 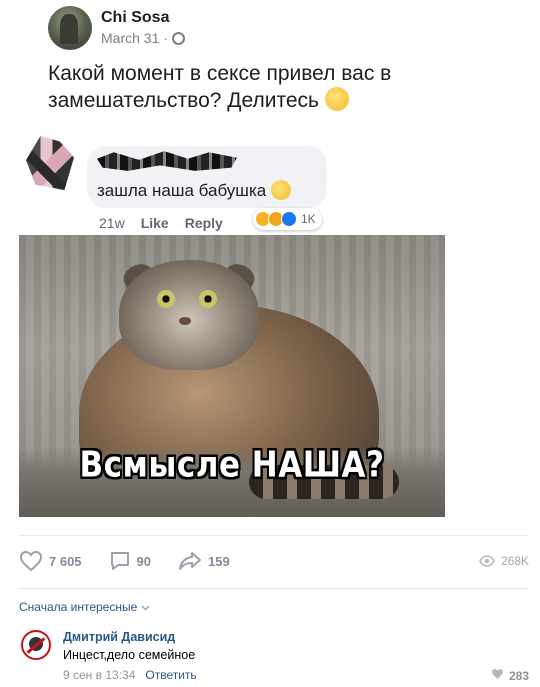 I want to click on like-button: 7 605, so click(x=50, y=561).